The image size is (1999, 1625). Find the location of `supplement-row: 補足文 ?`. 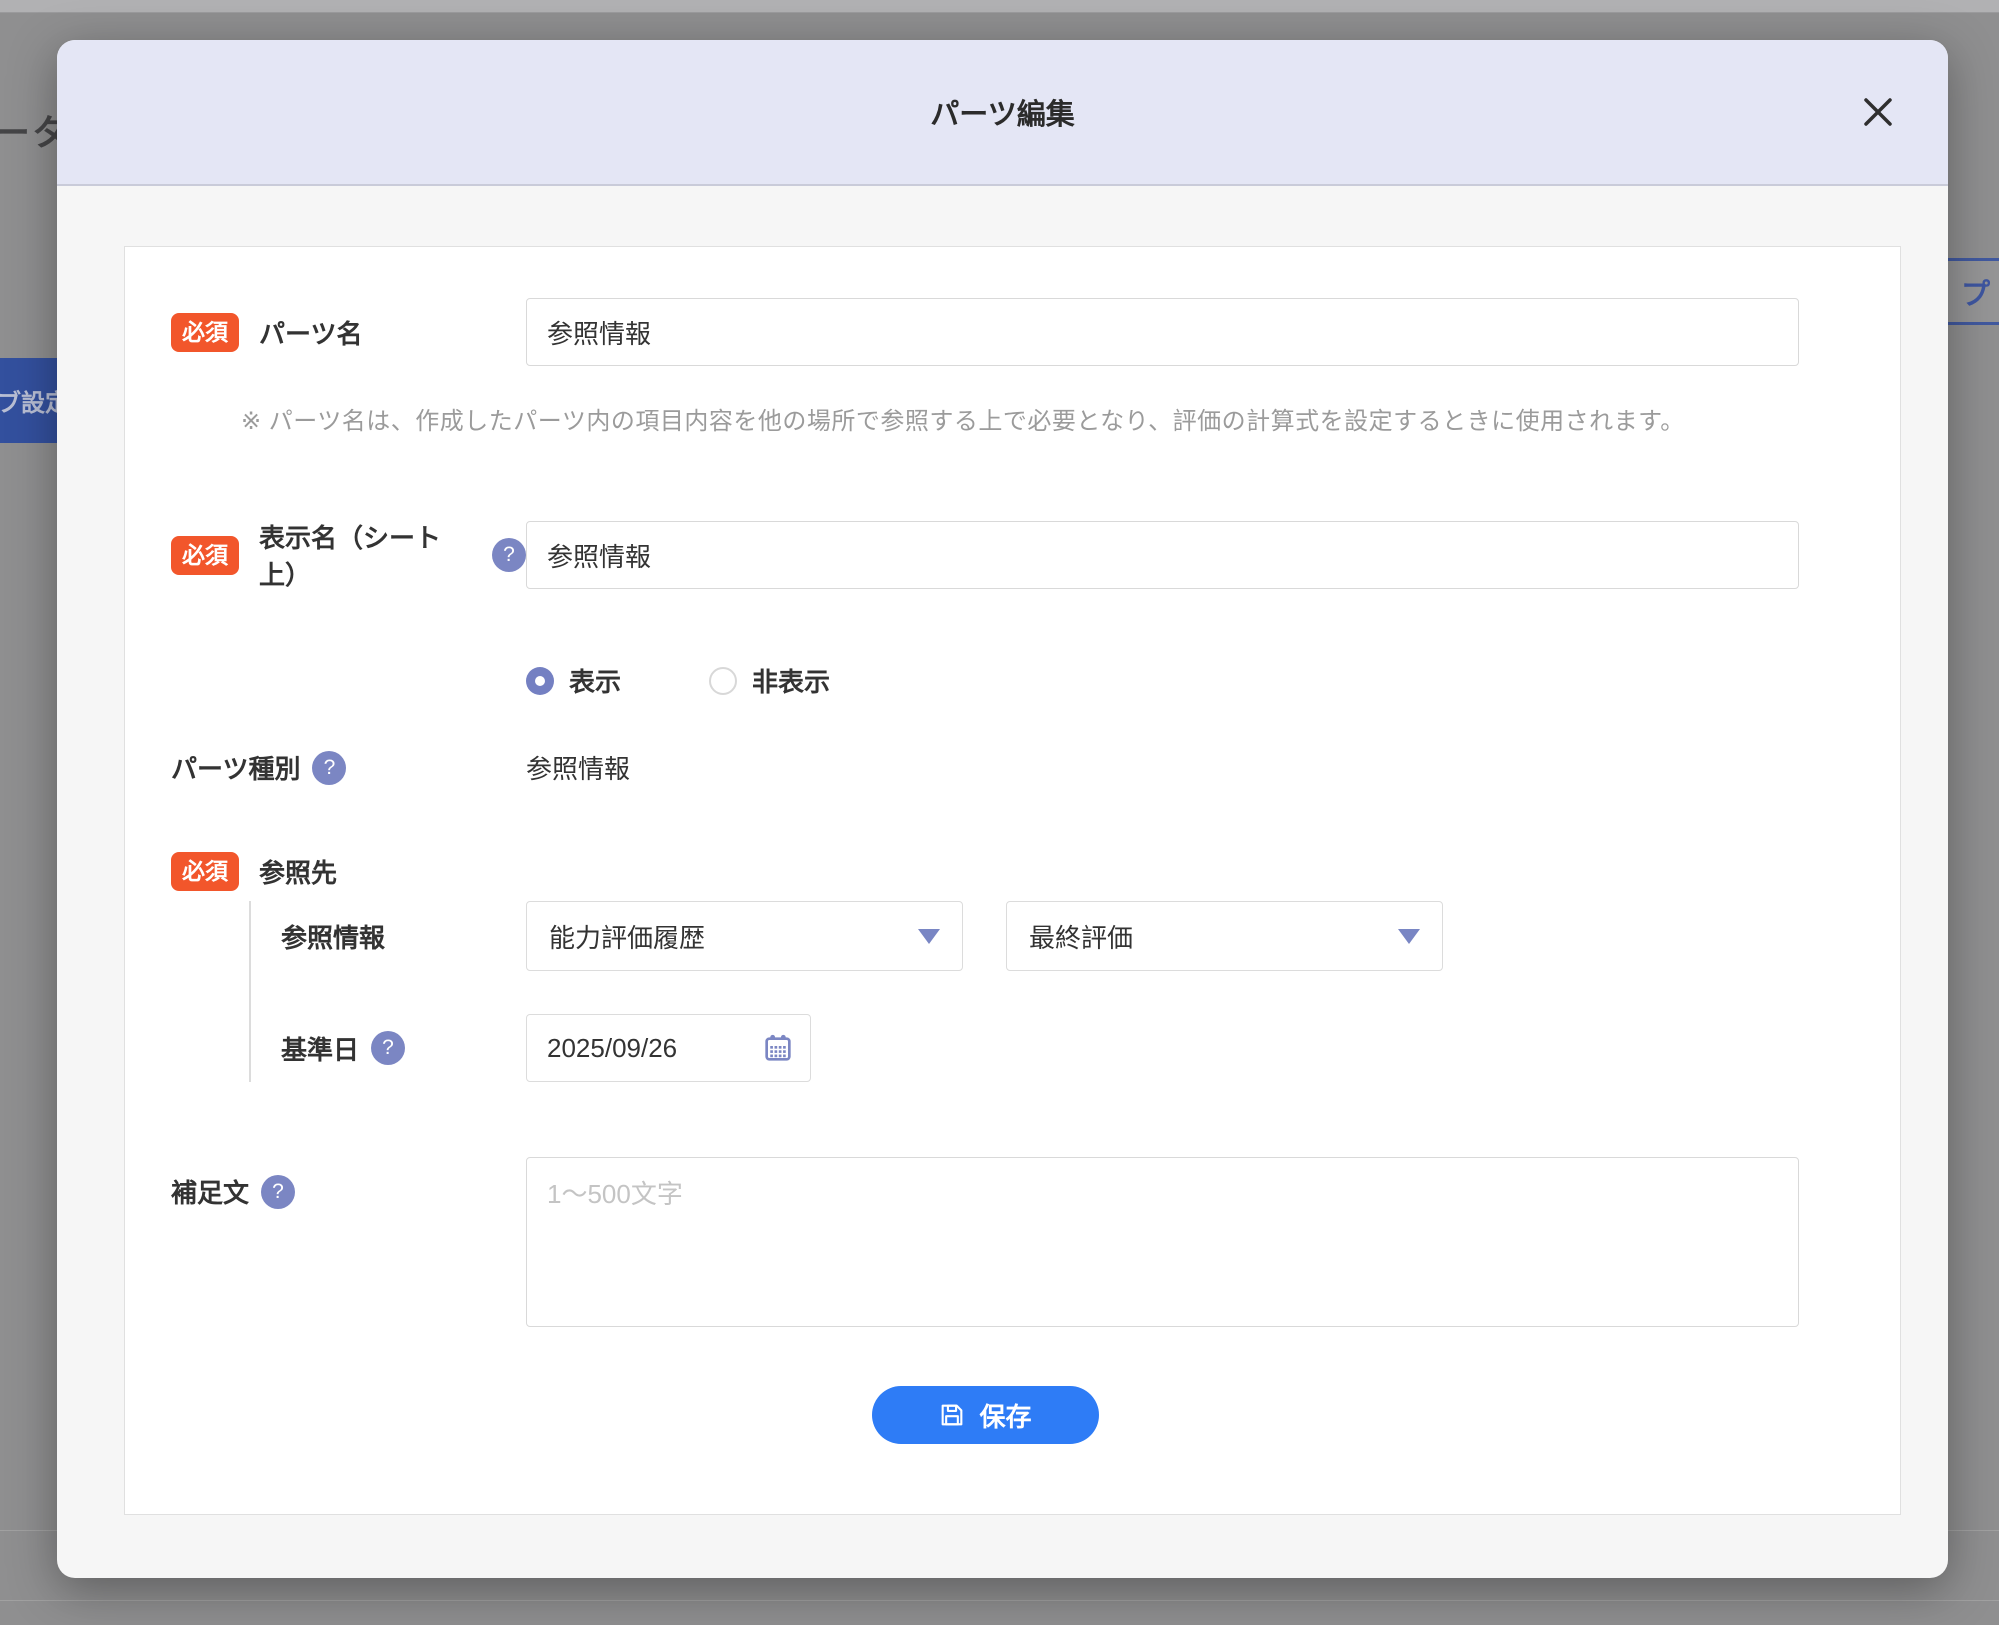

supplement-row: 補足文 ? is located at coordinates (1015, 1242).